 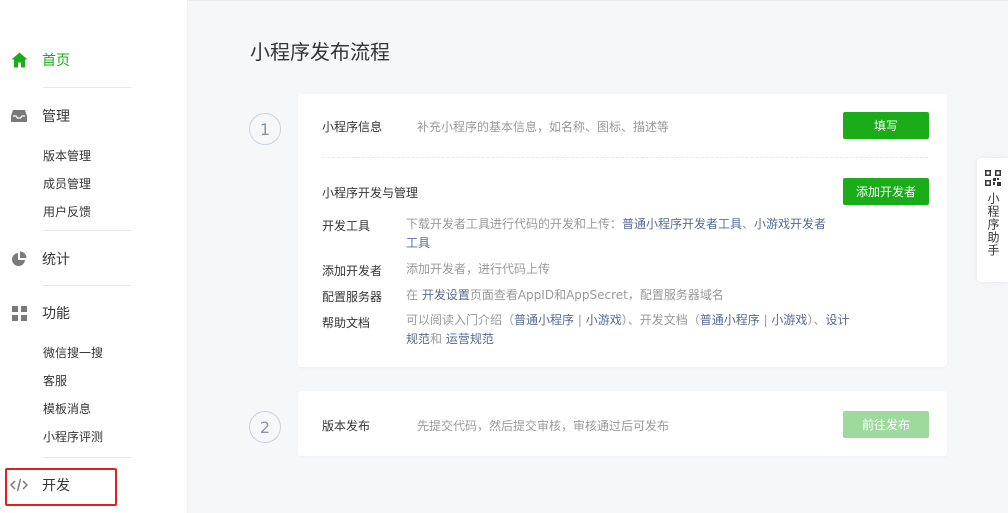 What do you see at coordinates (414, 295) in the screenshot?
I see `server-text-pre: 在` at bounding box center [414, 295].